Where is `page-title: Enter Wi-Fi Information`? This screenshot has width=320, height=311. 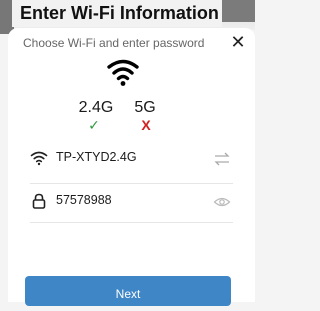 page-title: Enter Wi-Fi Information is located at coordinates (117, 13).